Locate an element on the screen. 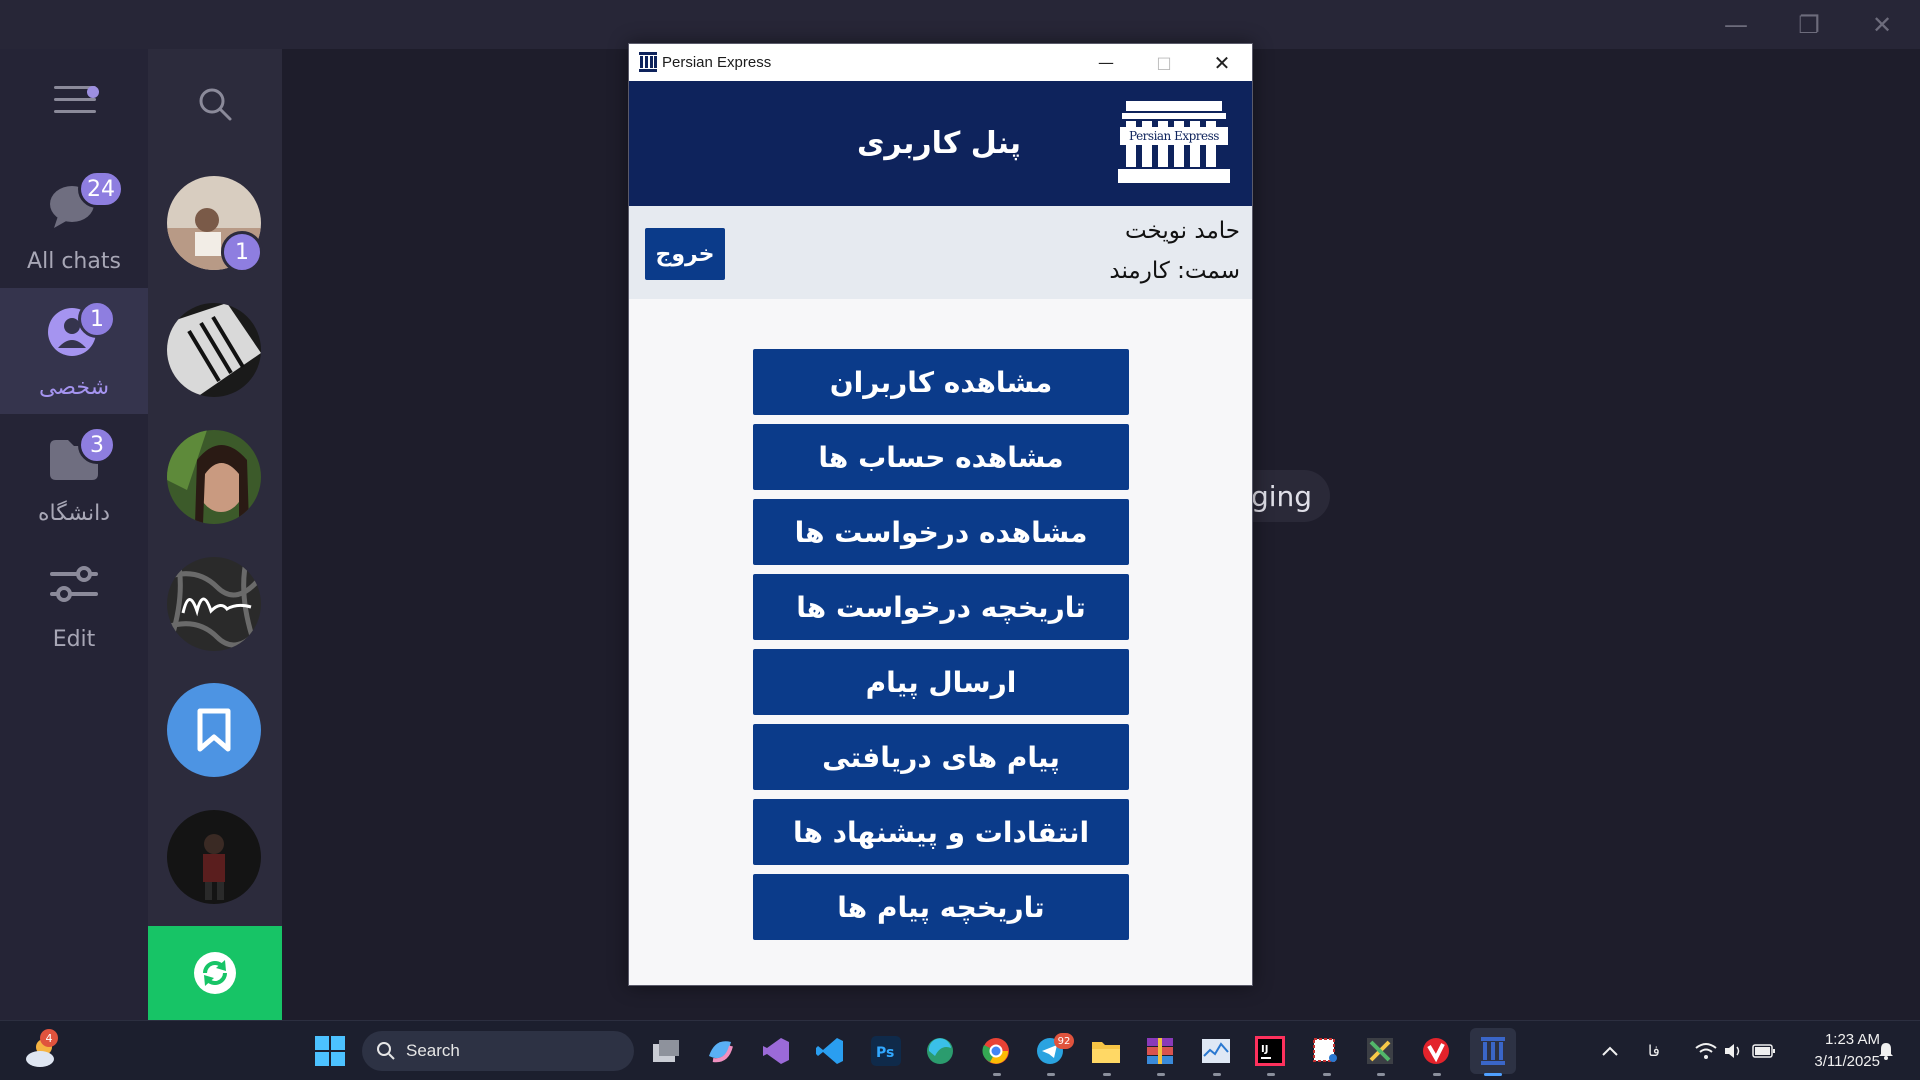 This screenshot has width=1920, height=1080. panel-header: پنل کاربری Persian Express is located at coordinates (940, 143).